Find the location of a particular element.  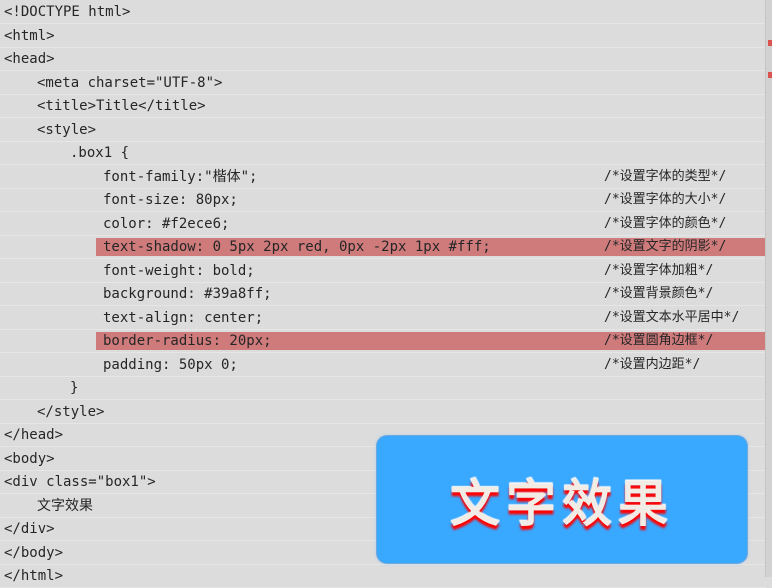

code-text: font-size: 80px; is located at coordinates (170, 200).